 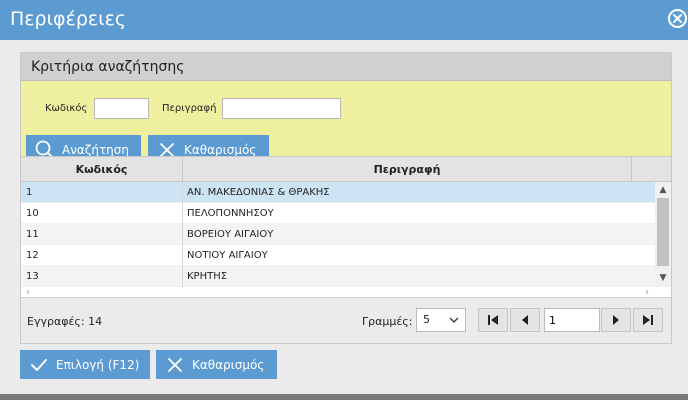 I want to click on page-size-value: 5, so click(x=426, y=319).